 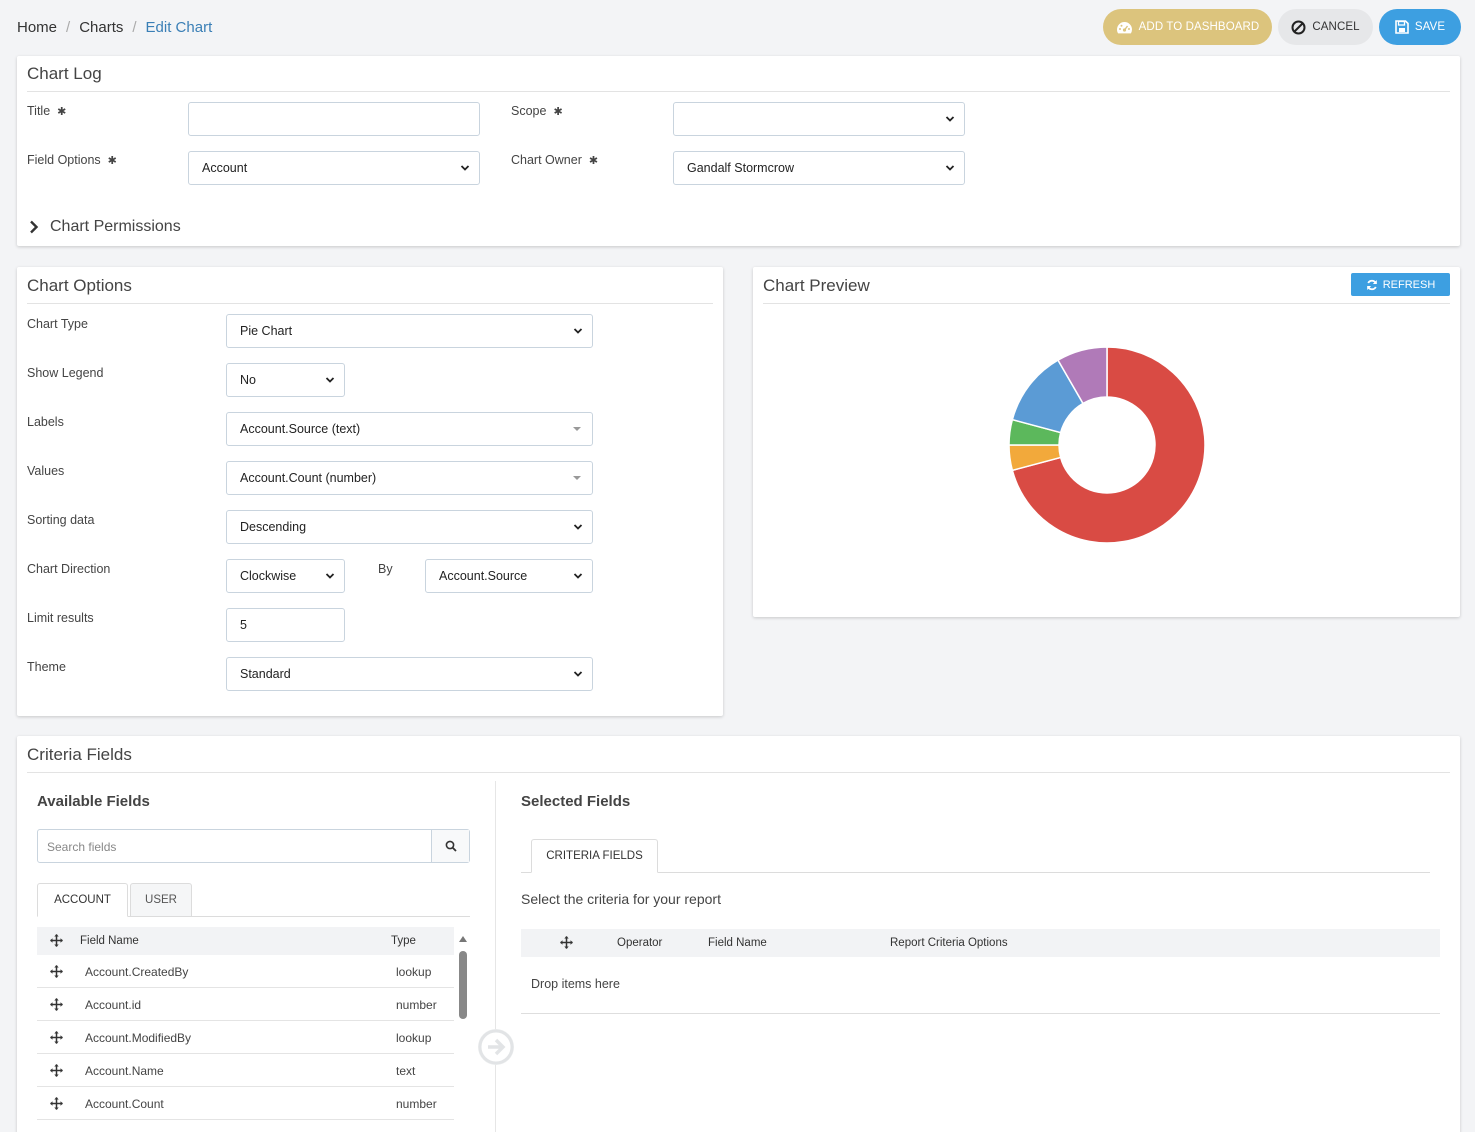 I want to click on table-row: Account.ModifiedBy lookup, so click(x=245, y=1037).